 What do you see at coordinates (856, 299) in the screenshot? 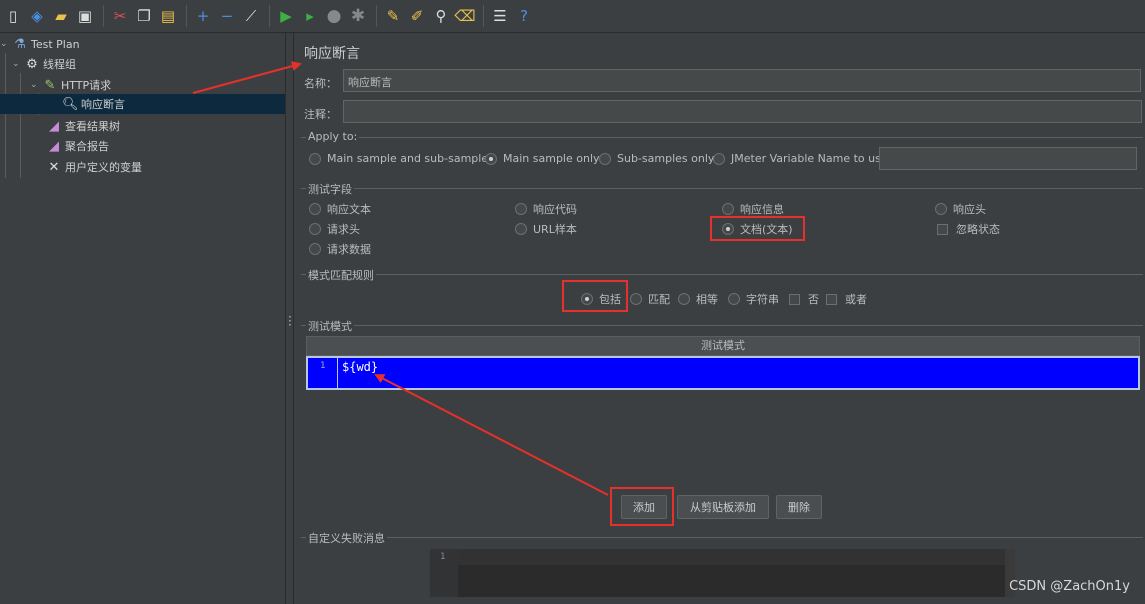
I see `checkbox-label: 或者` at bounding box center [856, 299].